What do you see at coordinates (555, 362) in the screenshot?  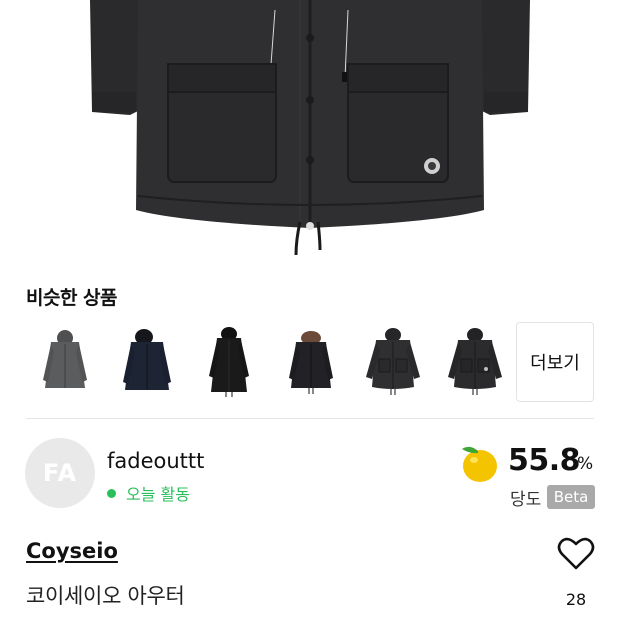 I see `more-similar-button: 더보기` at bounding box center [555, 362].